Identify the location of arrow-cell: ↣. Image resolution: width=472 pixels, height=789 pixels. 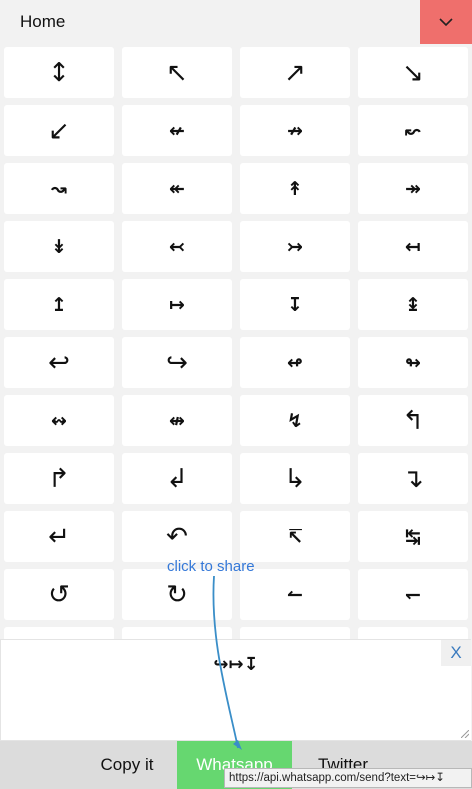
(295, 246).